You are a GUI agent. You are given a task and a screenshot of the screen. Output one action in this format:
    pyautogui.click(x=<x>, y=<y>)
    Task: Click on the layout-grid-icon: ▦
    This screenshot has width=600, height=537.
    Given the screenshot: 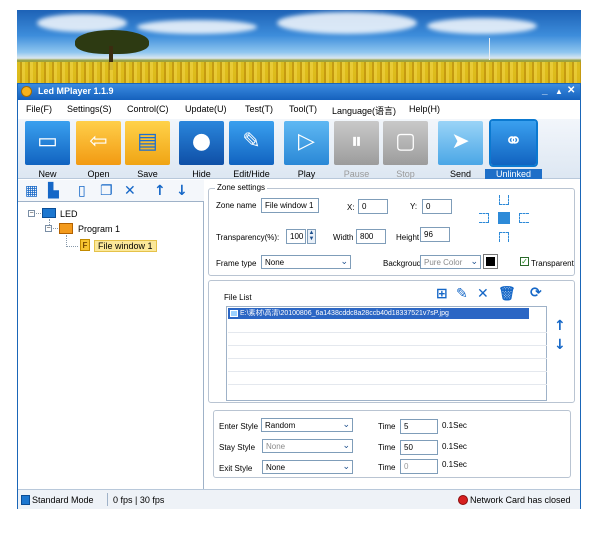 What is the action you would take?
    pyautogui.click(x=31, y=191)
    